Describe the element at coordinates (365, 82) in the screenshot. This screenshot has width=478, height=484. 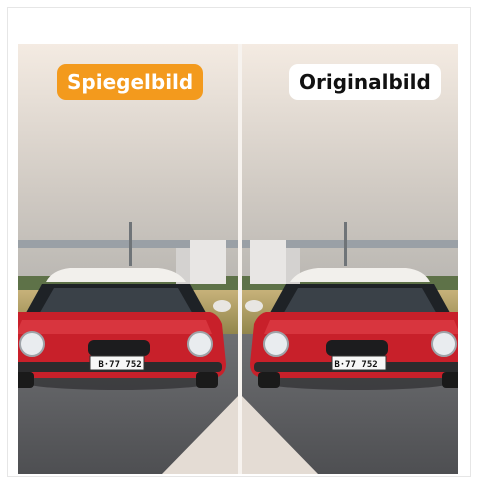
I see `original-image-label: Originalbild` at that location.